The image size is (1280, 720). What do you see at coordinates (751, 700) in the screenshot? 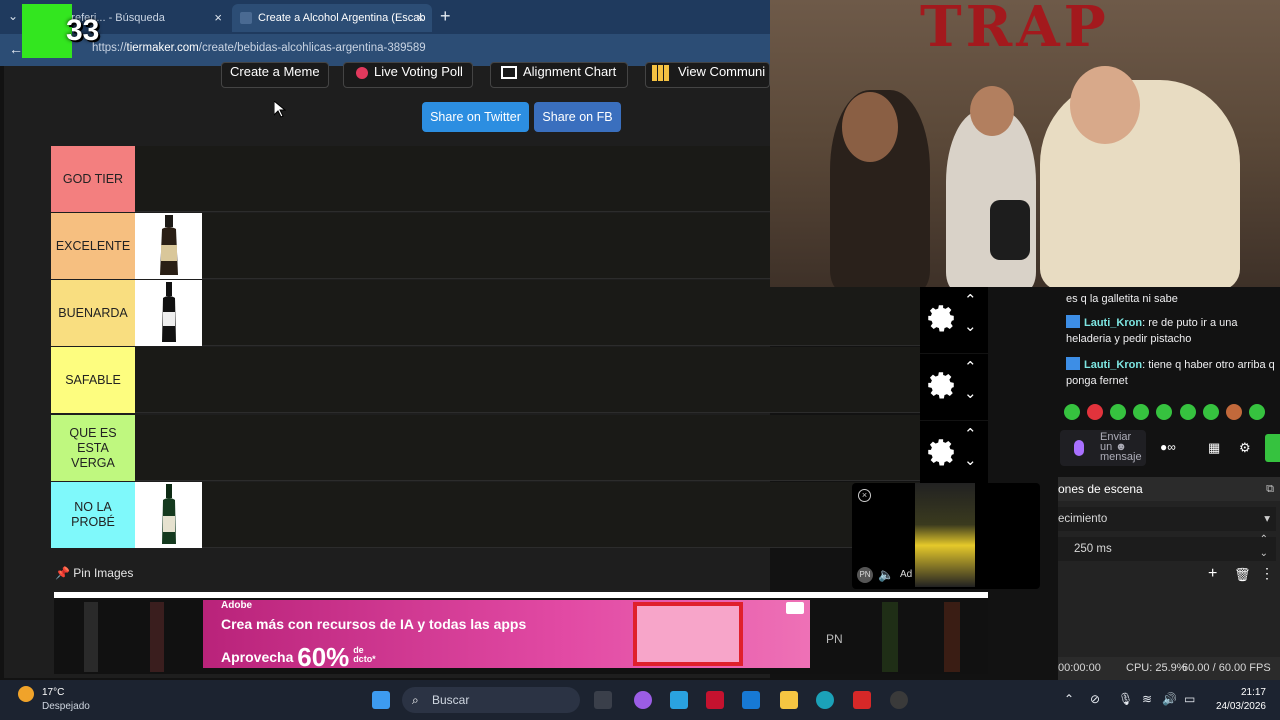
I see `outlook-icon` at bounding box center [751, 700].